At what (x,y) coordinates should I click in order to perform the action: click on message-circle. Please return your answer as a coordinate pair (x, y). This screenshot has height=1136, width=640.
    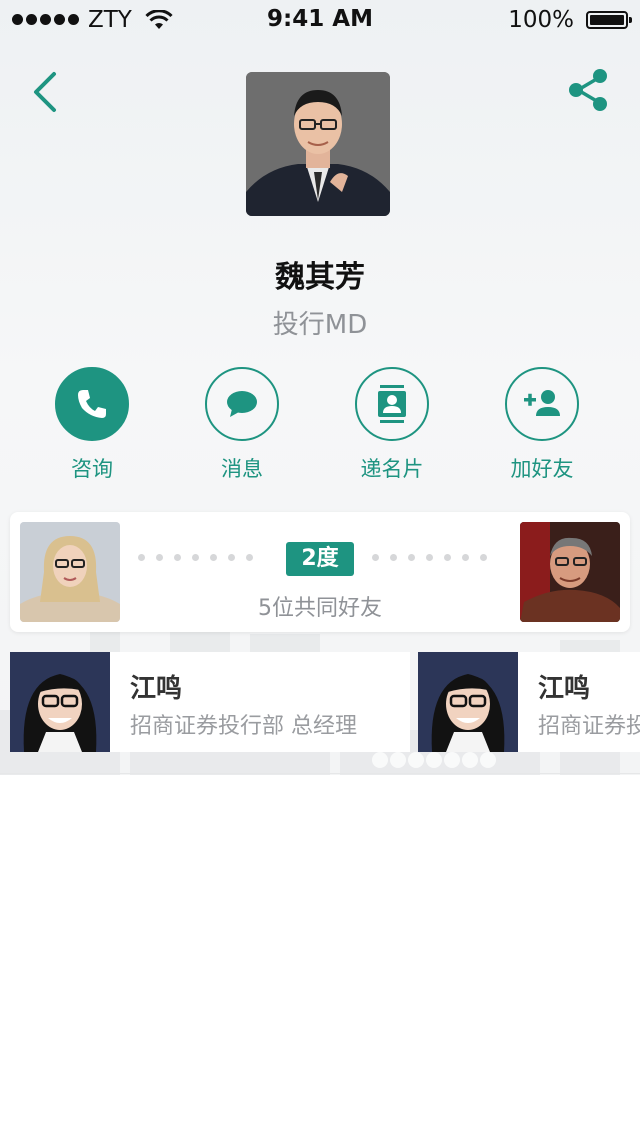
    Looking at the image, I should click on (242, 404).